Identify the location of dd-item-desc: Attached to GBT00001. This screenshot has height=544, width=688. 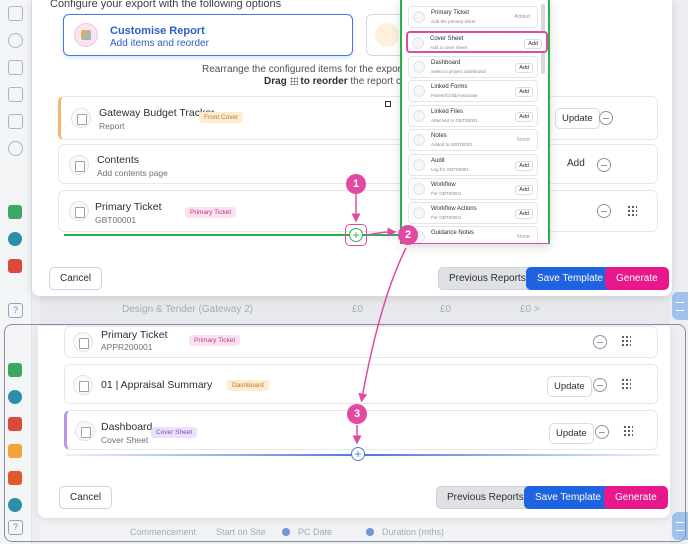
(454, 120).